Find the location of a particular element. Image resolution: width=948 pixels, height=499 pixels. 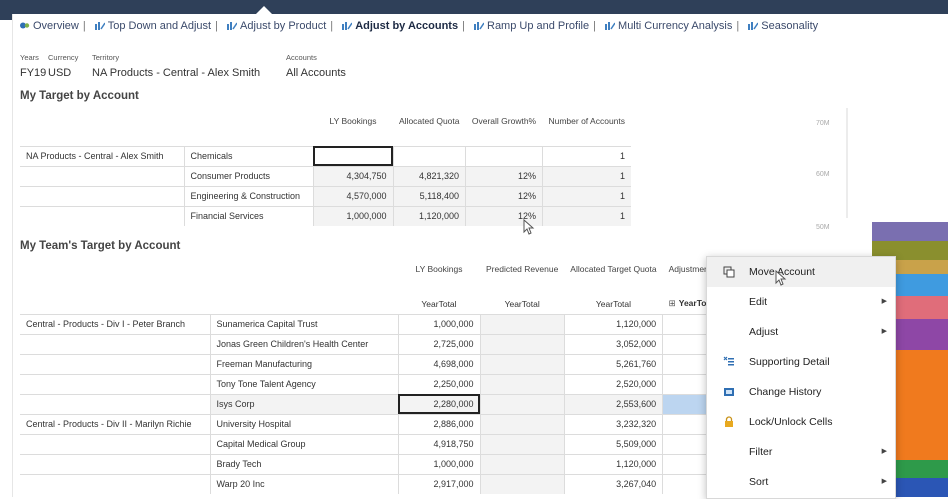

section-title-my-target: My Target by Account is located at coordinates (79, 96).